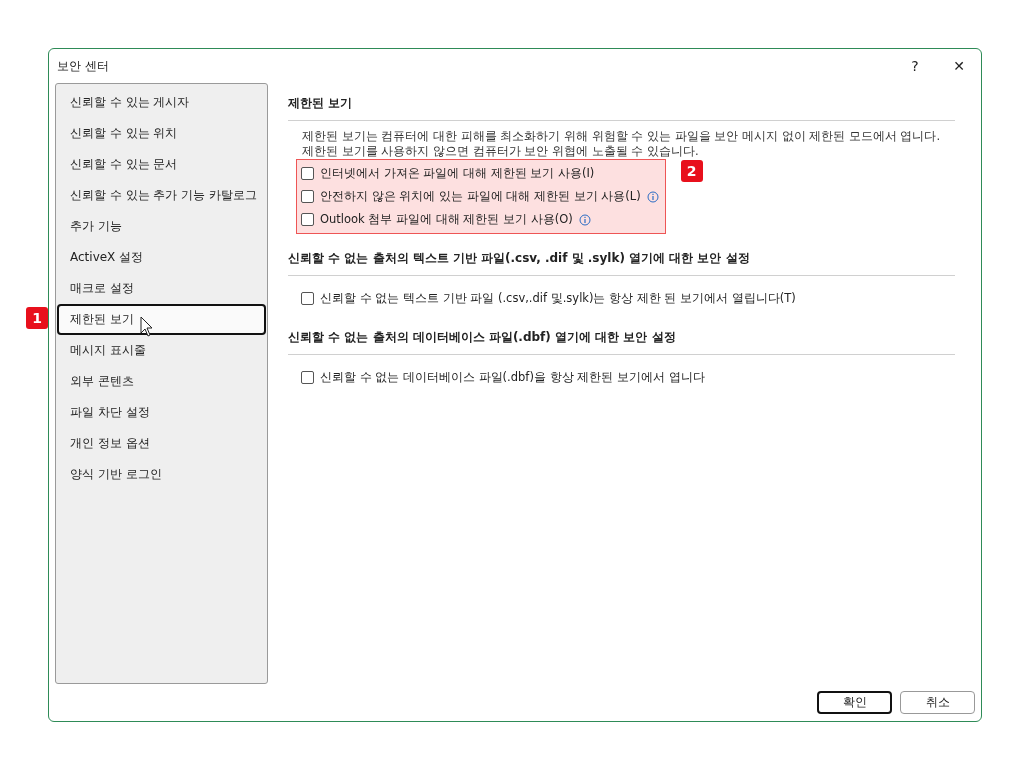 This screenshot has width=1030, height=772. Describe the element at coordinates (621, 339) in the screenshot. I see `section-title: 신뢰할 수 없는 출처의 데이터베이스 파일(.dbf) 열기에 대한 보안 설정` at that location.